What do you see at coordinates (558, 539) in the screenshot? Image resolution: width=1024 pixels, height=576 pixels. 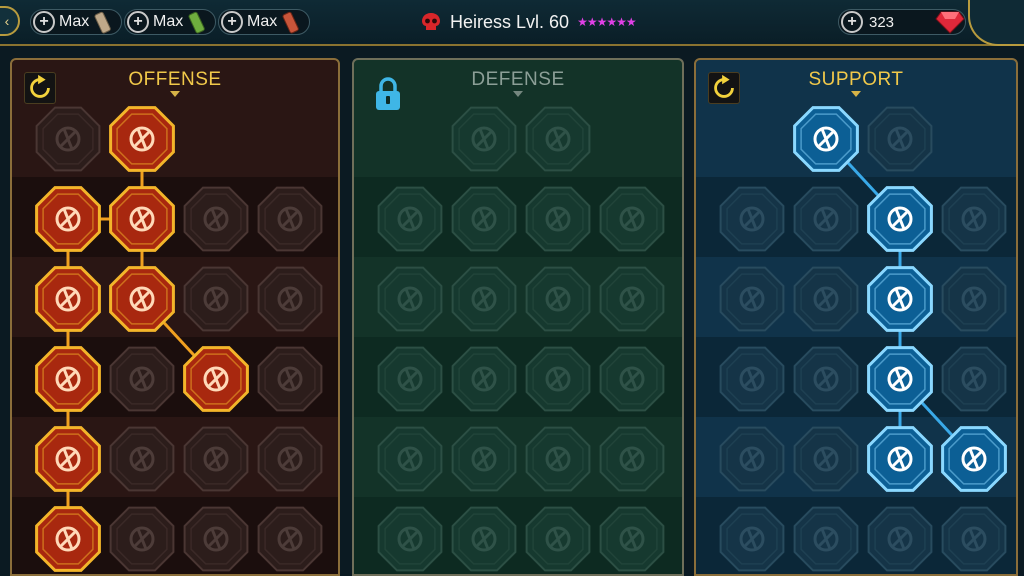 I see `skeleton-icon` at bounding box center [558, 539].